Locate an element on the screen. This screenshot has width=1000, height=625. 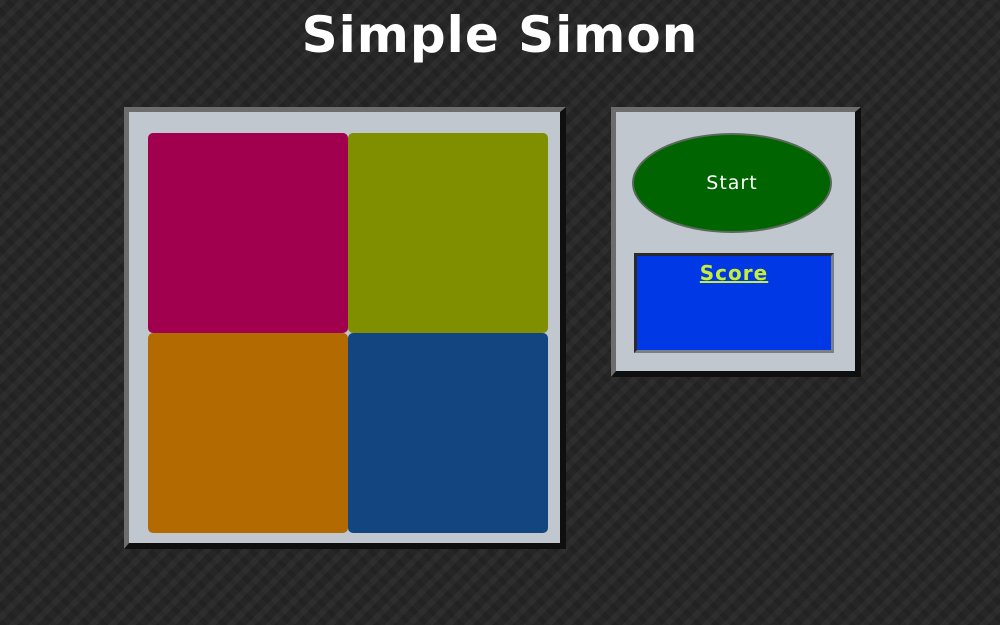
pad-top-right is located at coordinates (448, 233).